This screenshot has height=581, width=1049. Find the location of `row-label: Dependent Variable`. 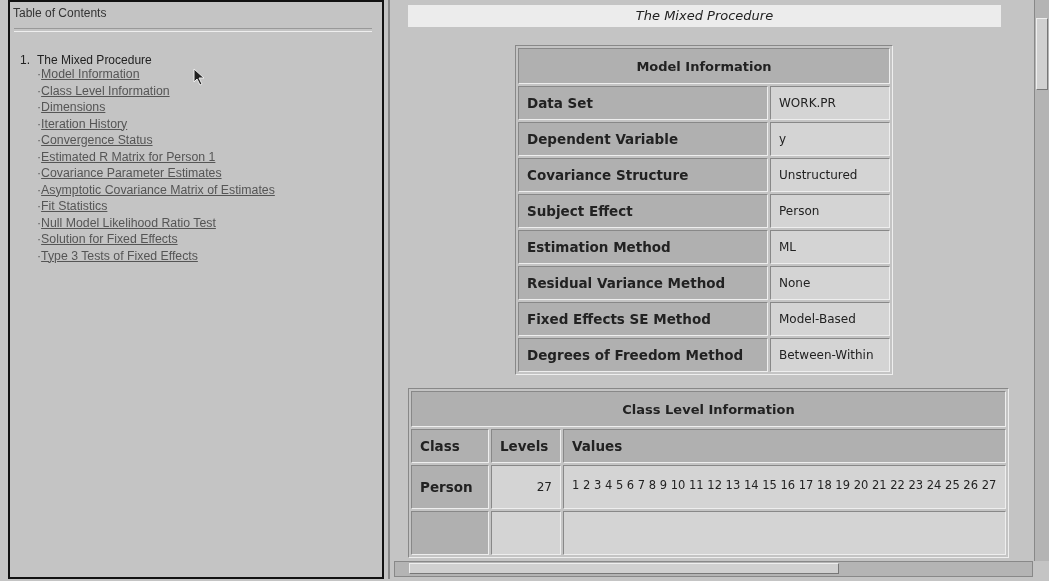

row-label: Dependent Variable is located at coordinates (643, 139).